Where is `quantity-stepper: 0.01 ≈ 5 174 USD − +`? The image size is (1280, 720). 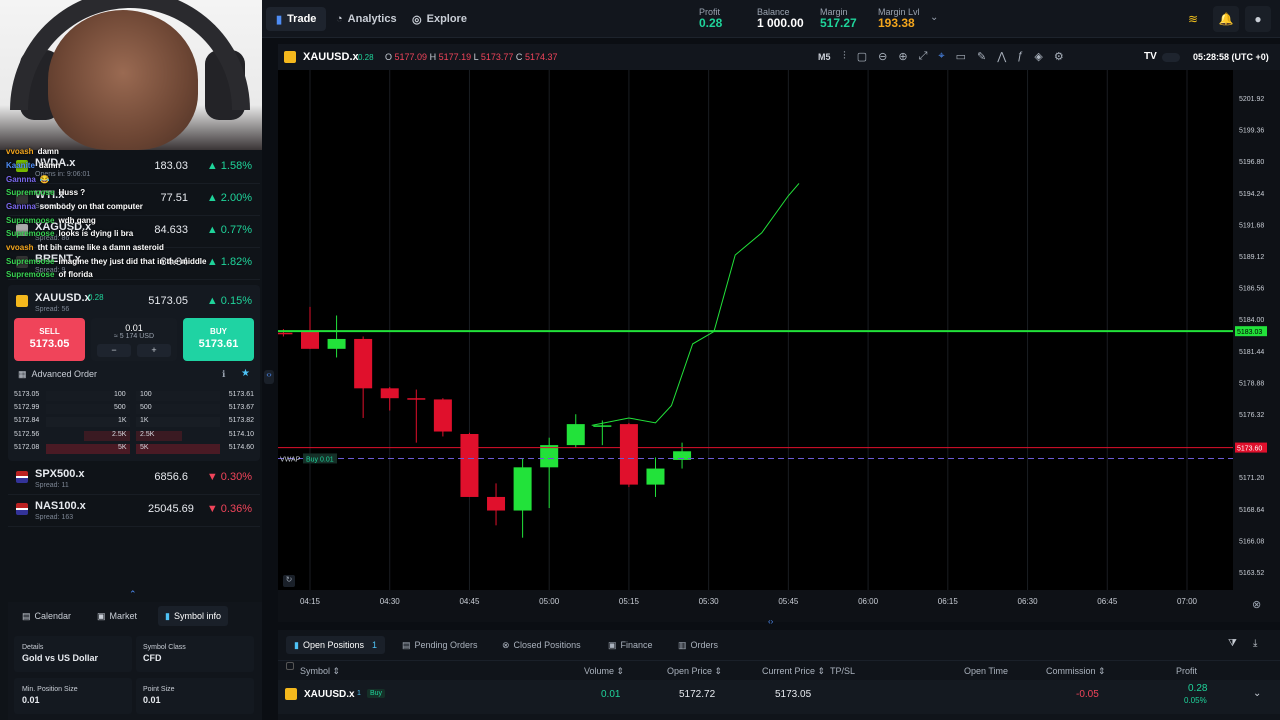 quantity-stepper: 0.01 ≈ 5 174 USD − + is located at coordinates (134, 339).